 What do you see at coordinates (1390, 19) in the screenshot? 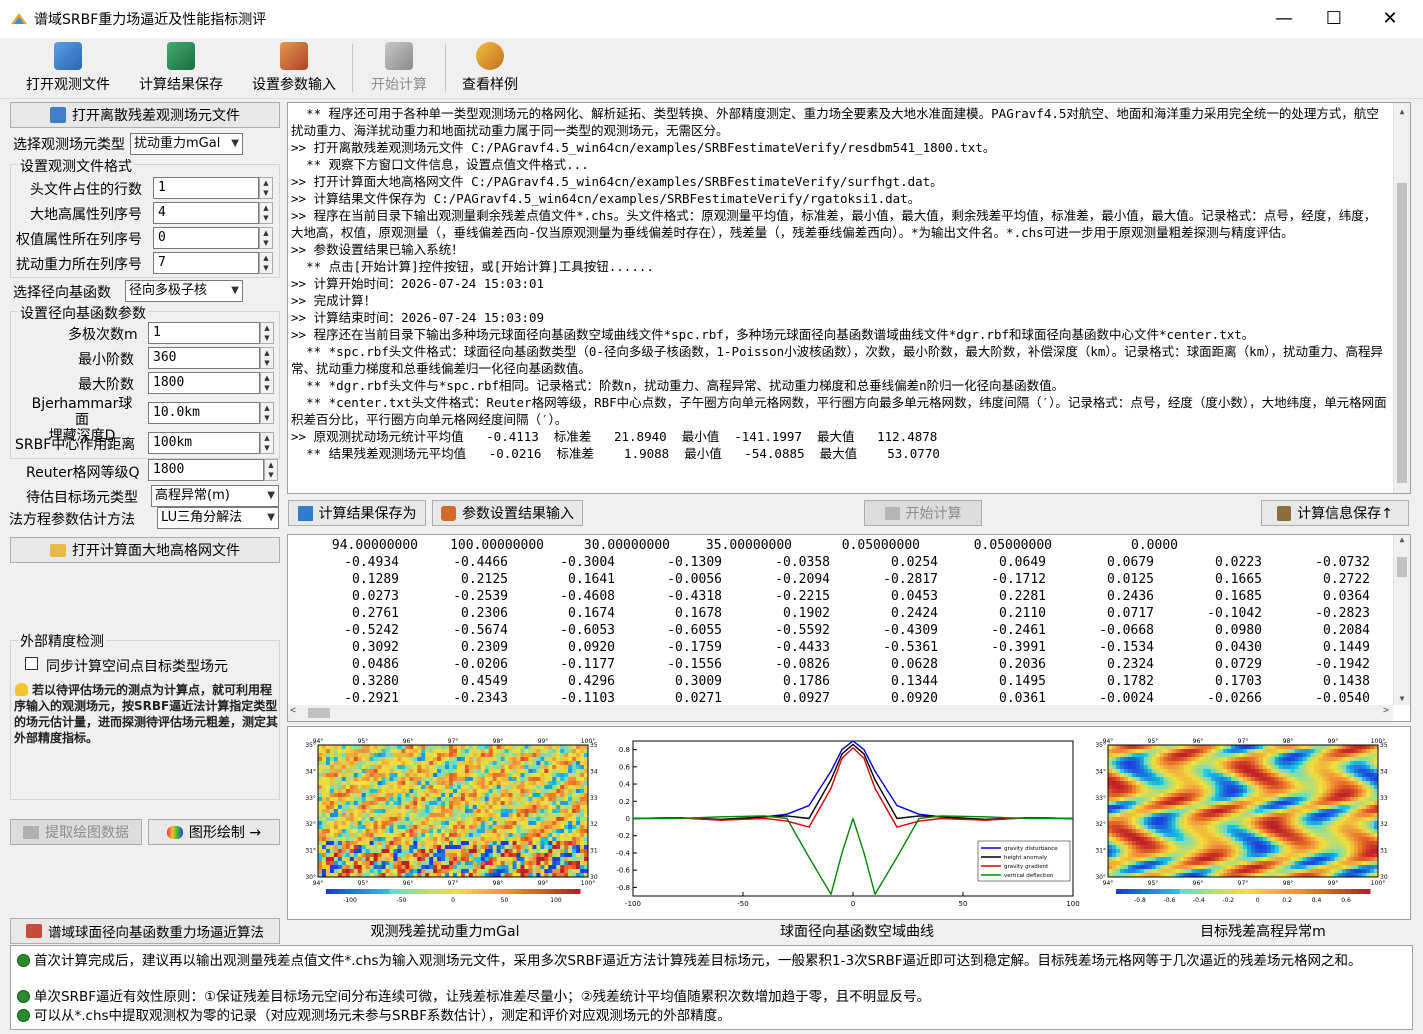
I see `close-button: ✕` at bounding box center [1390, 19].